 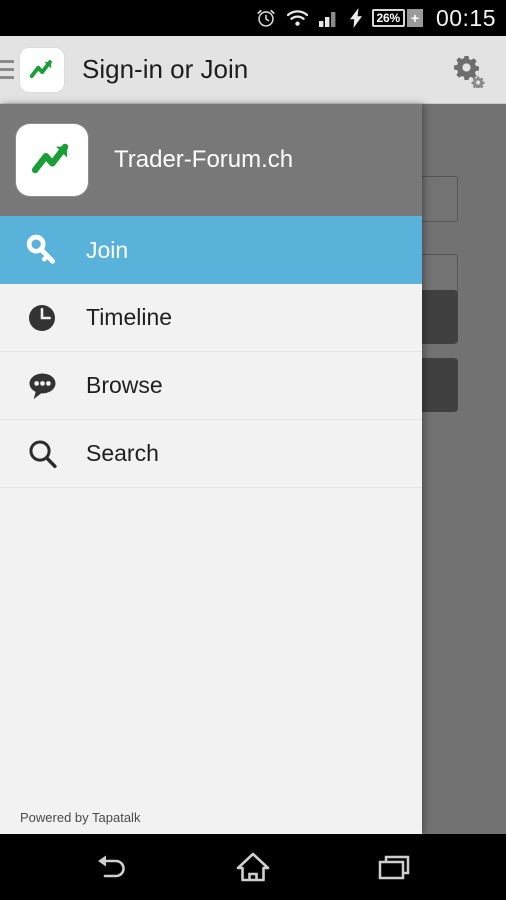 What do you see at coordinates (329, 18) in the screenshot?
I see `cellular-signal-icon` at bounding box center [329, 18].